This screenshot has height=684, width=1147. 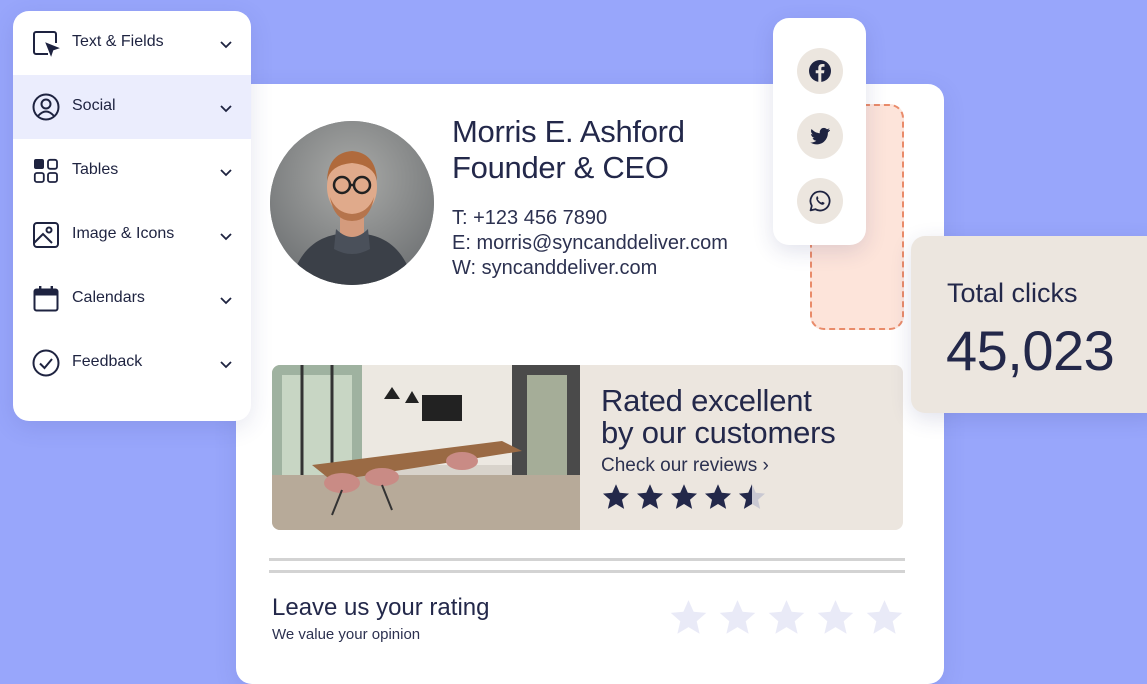 I want to click on facebook-button, so click(x=820, y=71).